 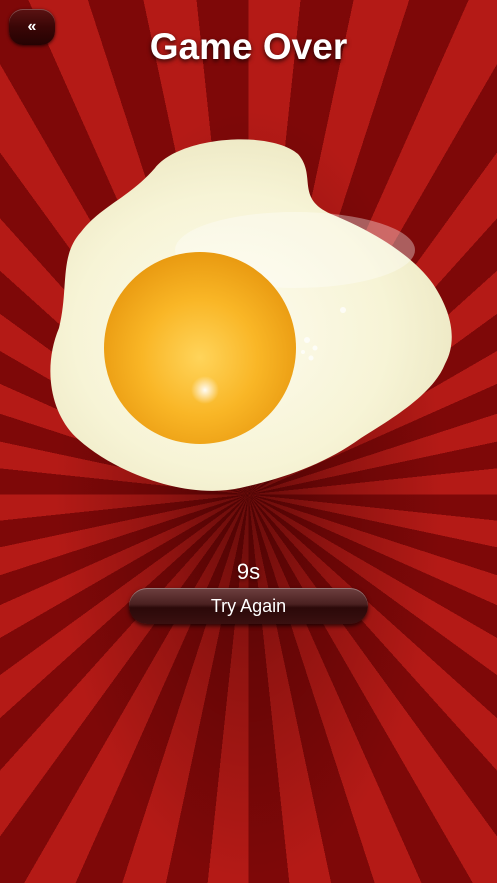 What do you see at coordinates (248, 46) in the screenshot?
I see `page-title: Game Over` at bounding box center [248, 46].